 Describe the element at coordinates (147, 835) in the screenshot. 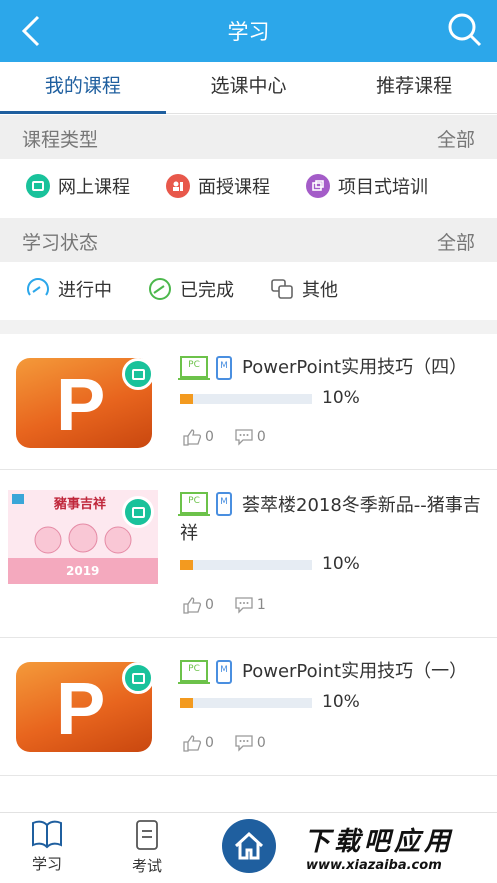

I see `exam-paper-icon` at that location.